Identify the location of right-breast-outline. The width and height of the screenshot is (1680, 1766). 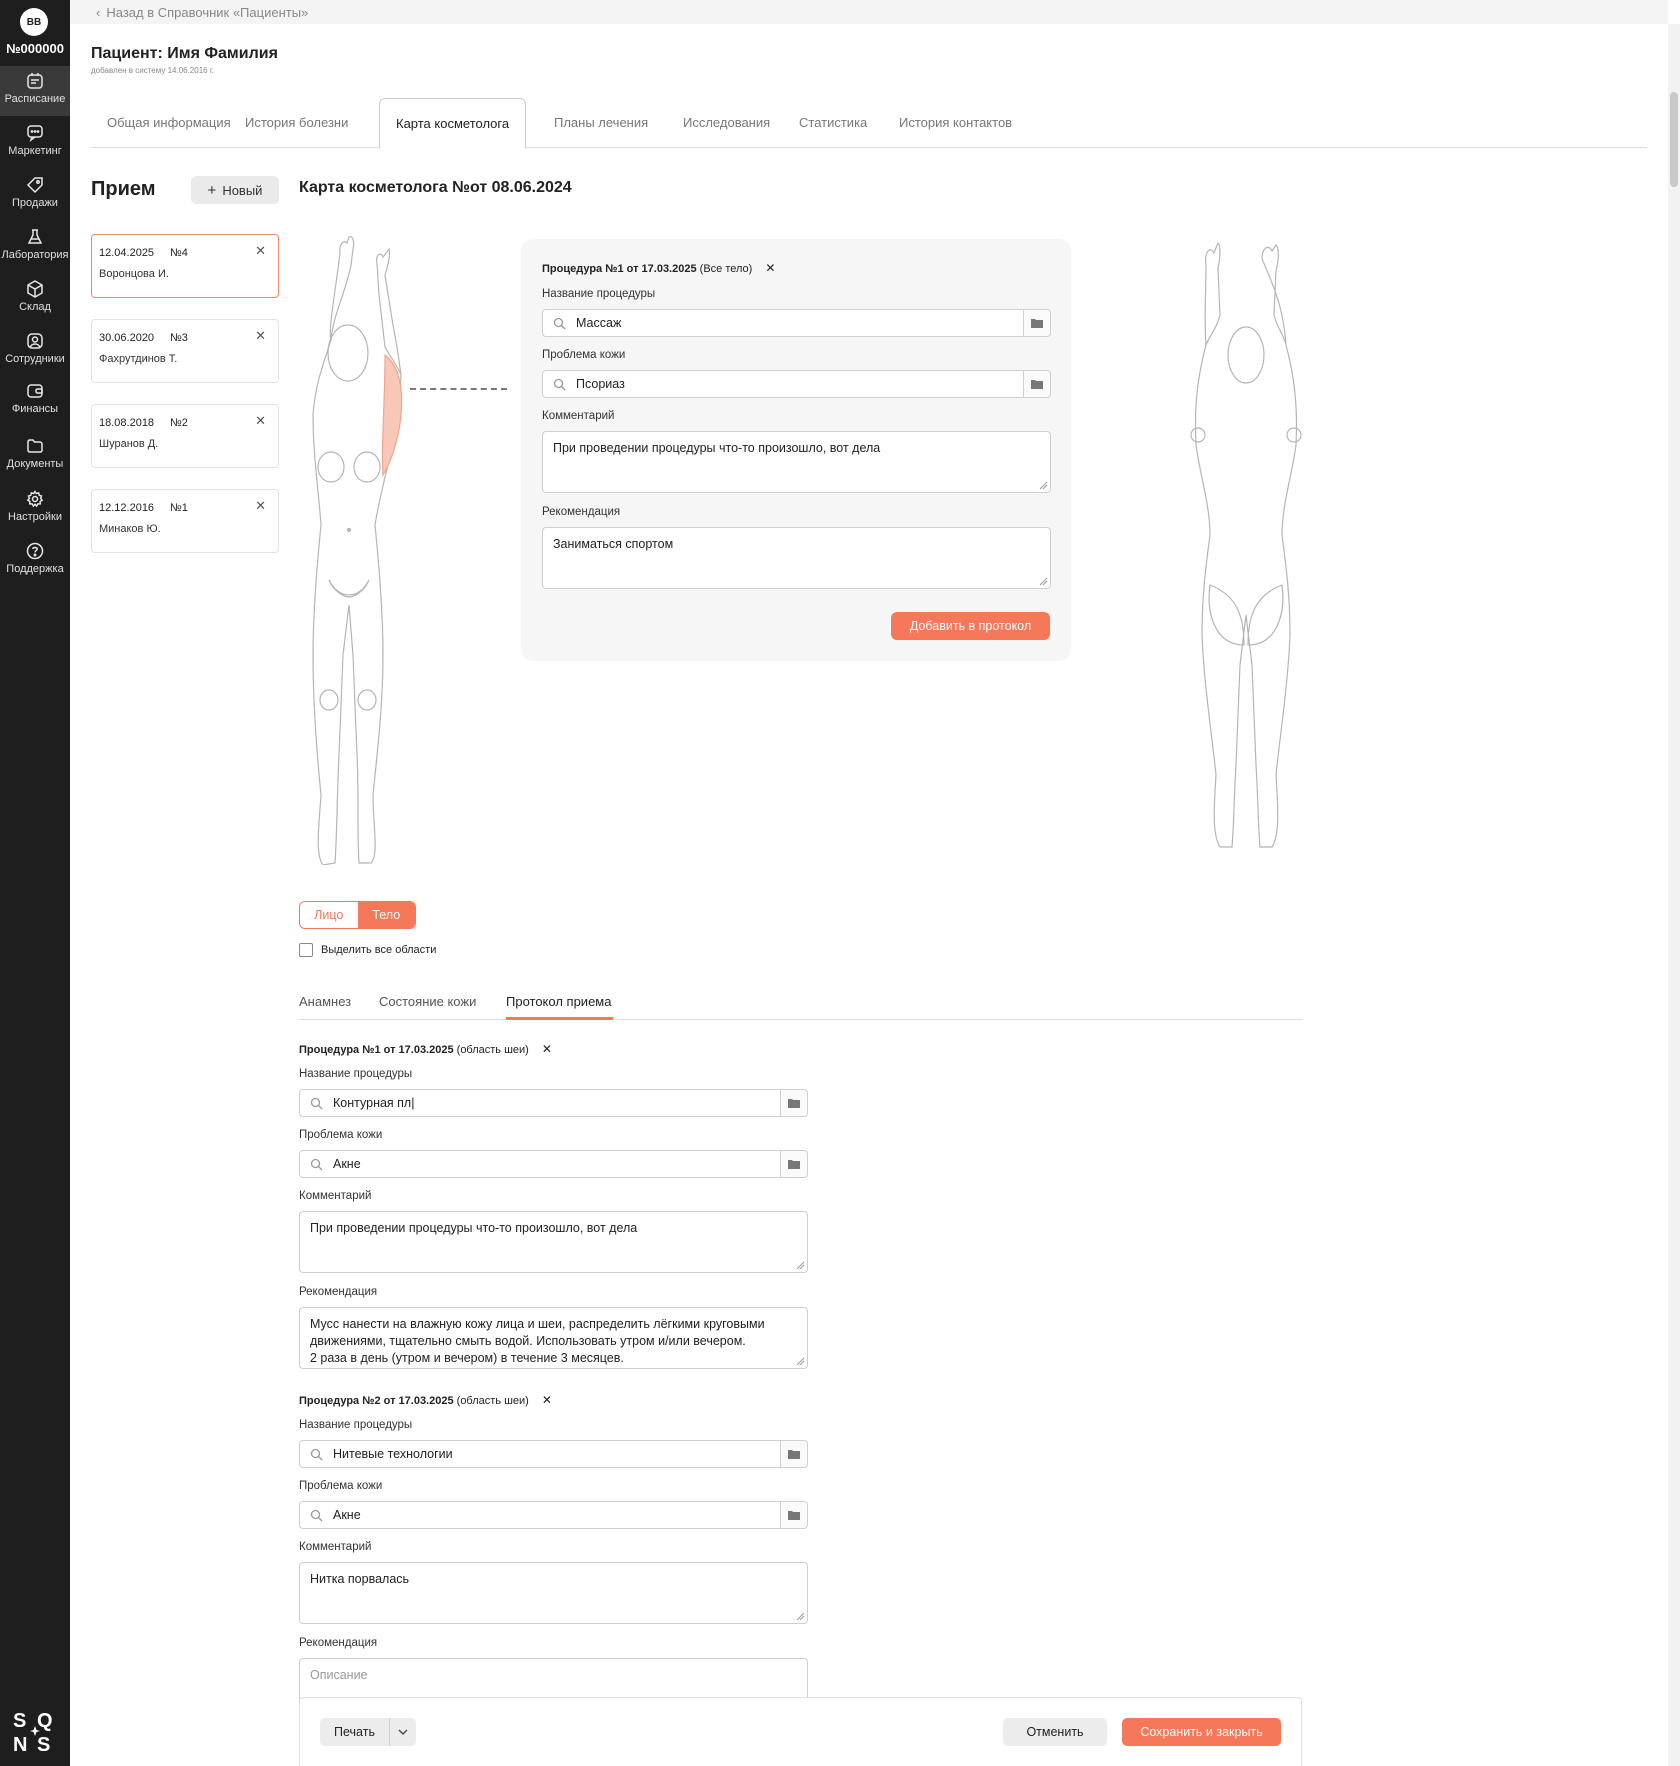
(367, 467).